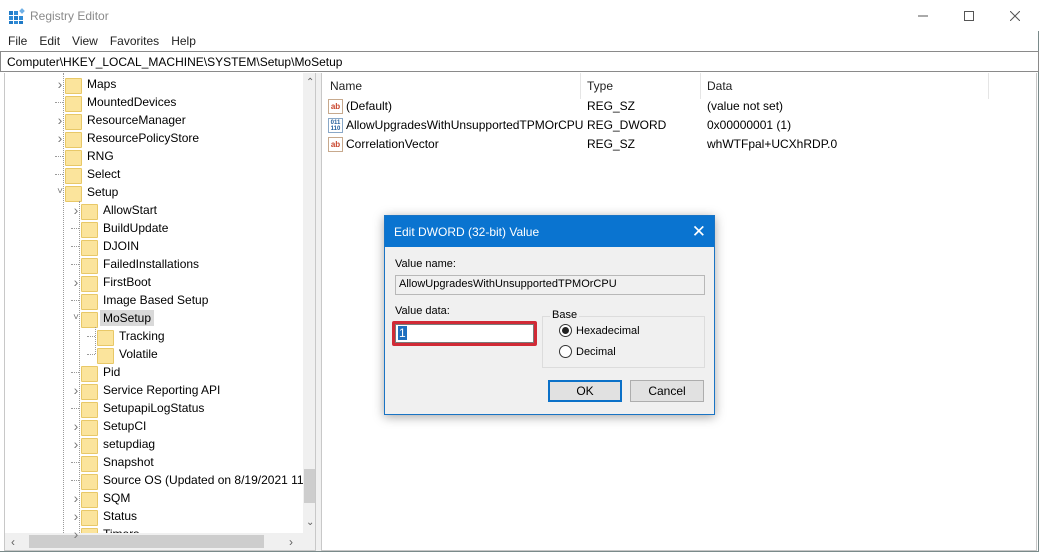  What do you see at coordinates (152, 390) in the screenshot?
I see `tree-item: Service Reporting API` at bounding box center [152, 390].